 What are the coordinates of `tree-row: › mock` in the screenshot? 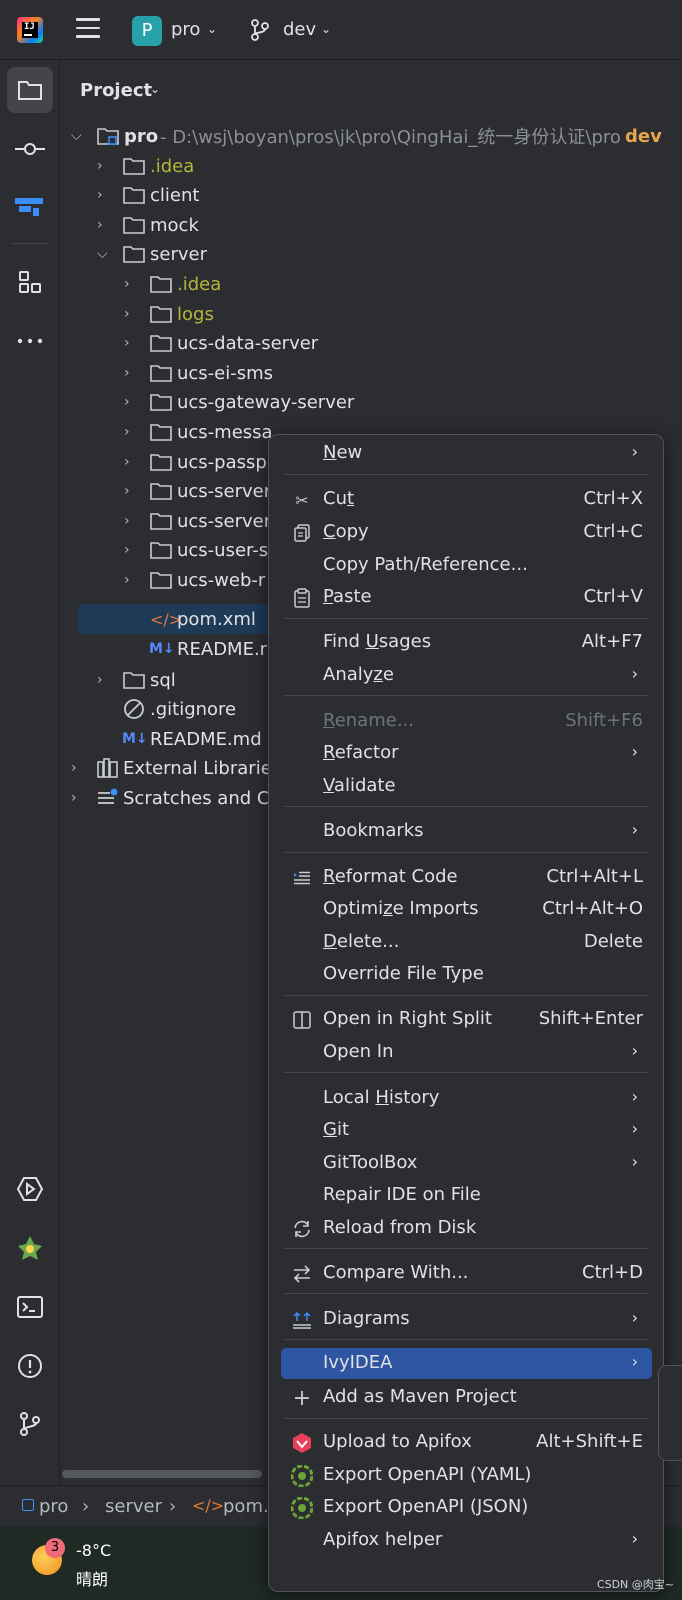 It's located at (371, 225).